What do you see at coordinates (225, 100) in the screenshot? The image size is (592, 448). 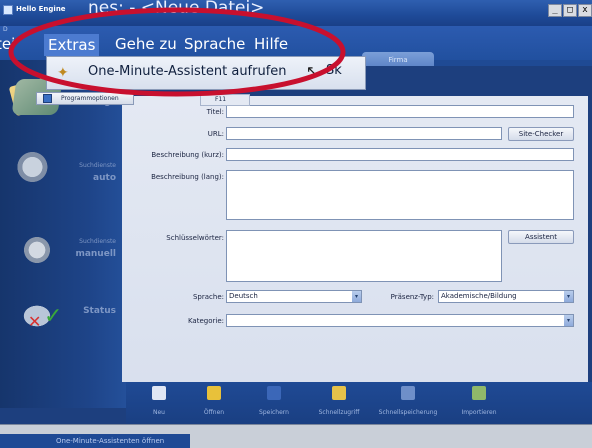 I see `menu-shortcut-hint: F11` at bounding box center [225, 100].